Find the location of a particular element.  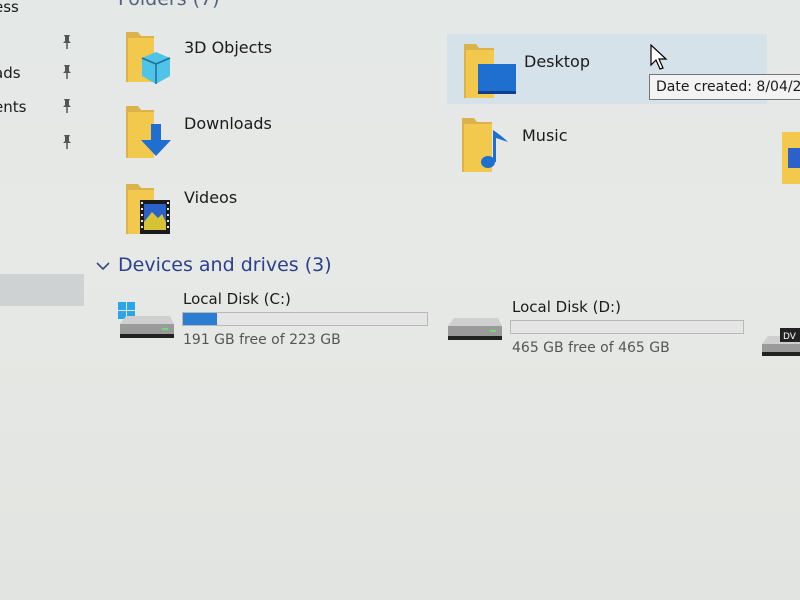

folders-section-header: Folders (7) is located at coordinates (169, 5).